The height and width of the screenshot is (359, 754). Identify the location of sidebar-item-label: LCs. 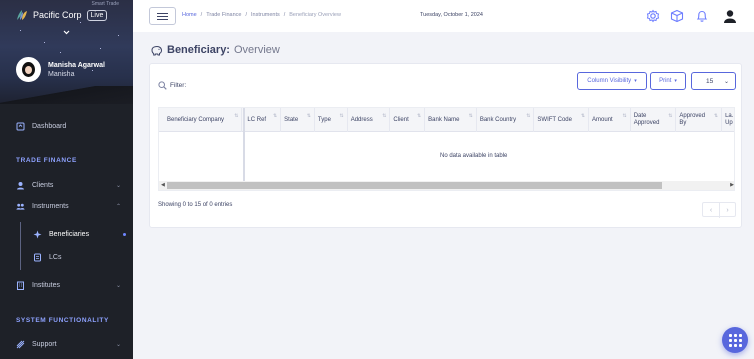
(55, 257).